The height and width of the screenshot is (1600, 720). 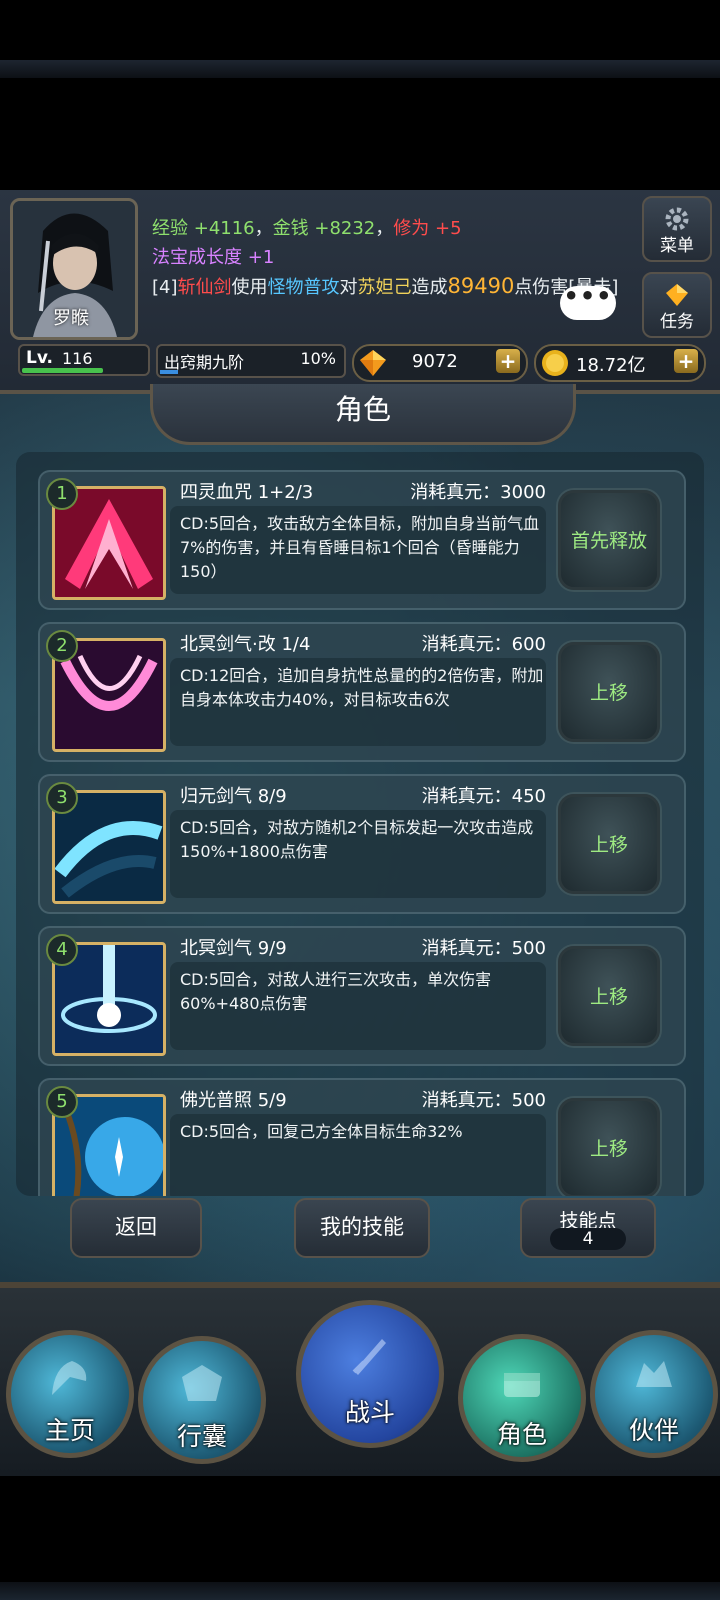 I want to click on nav-home: 主页, so click(x=70, y=1394).